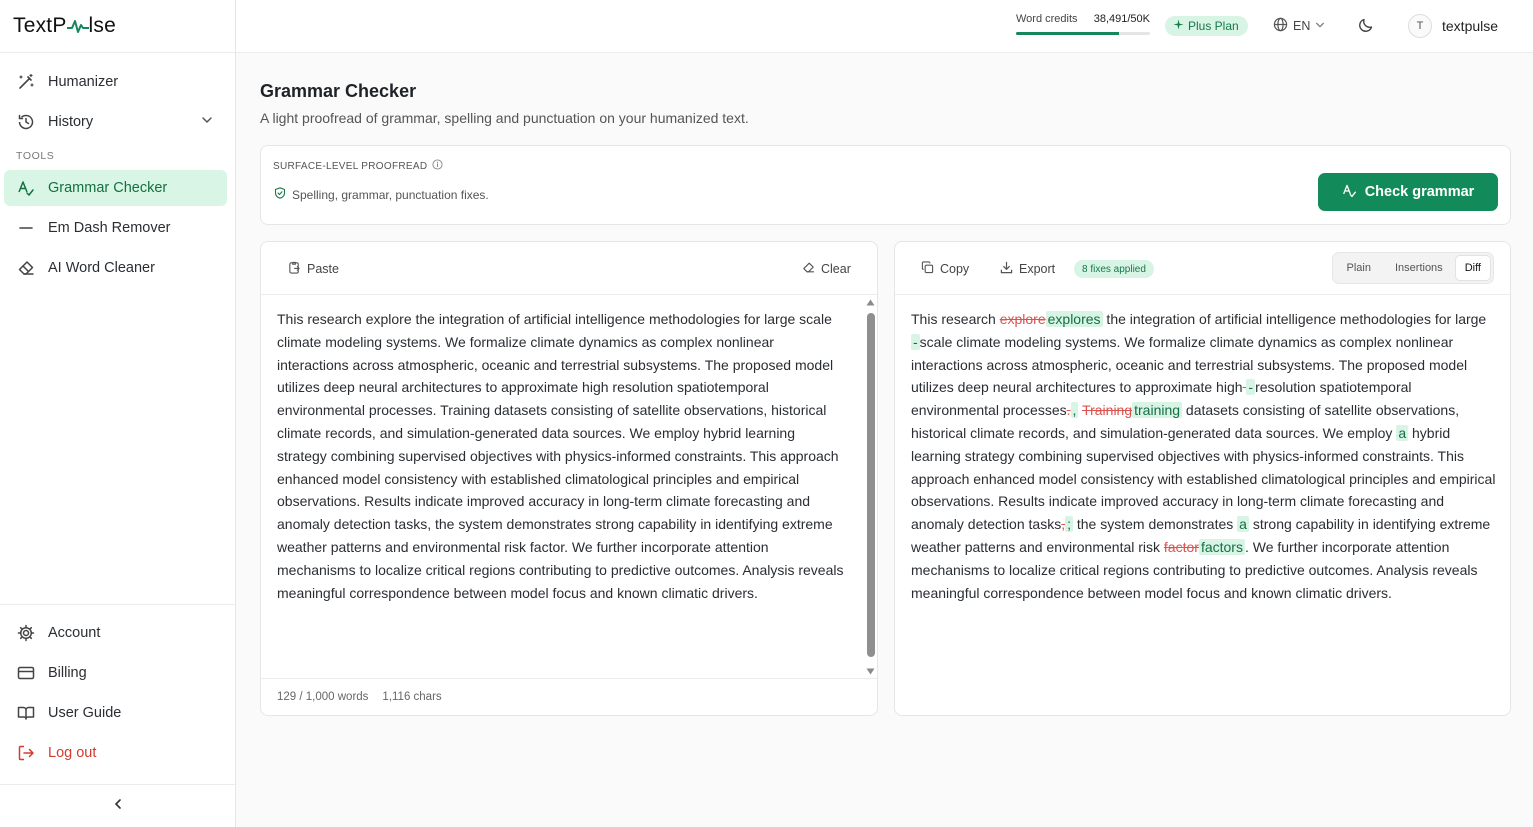 This screenshot has height=827, width=1533. I want to click on sidebar-item-label: Account, so click(74, 633).